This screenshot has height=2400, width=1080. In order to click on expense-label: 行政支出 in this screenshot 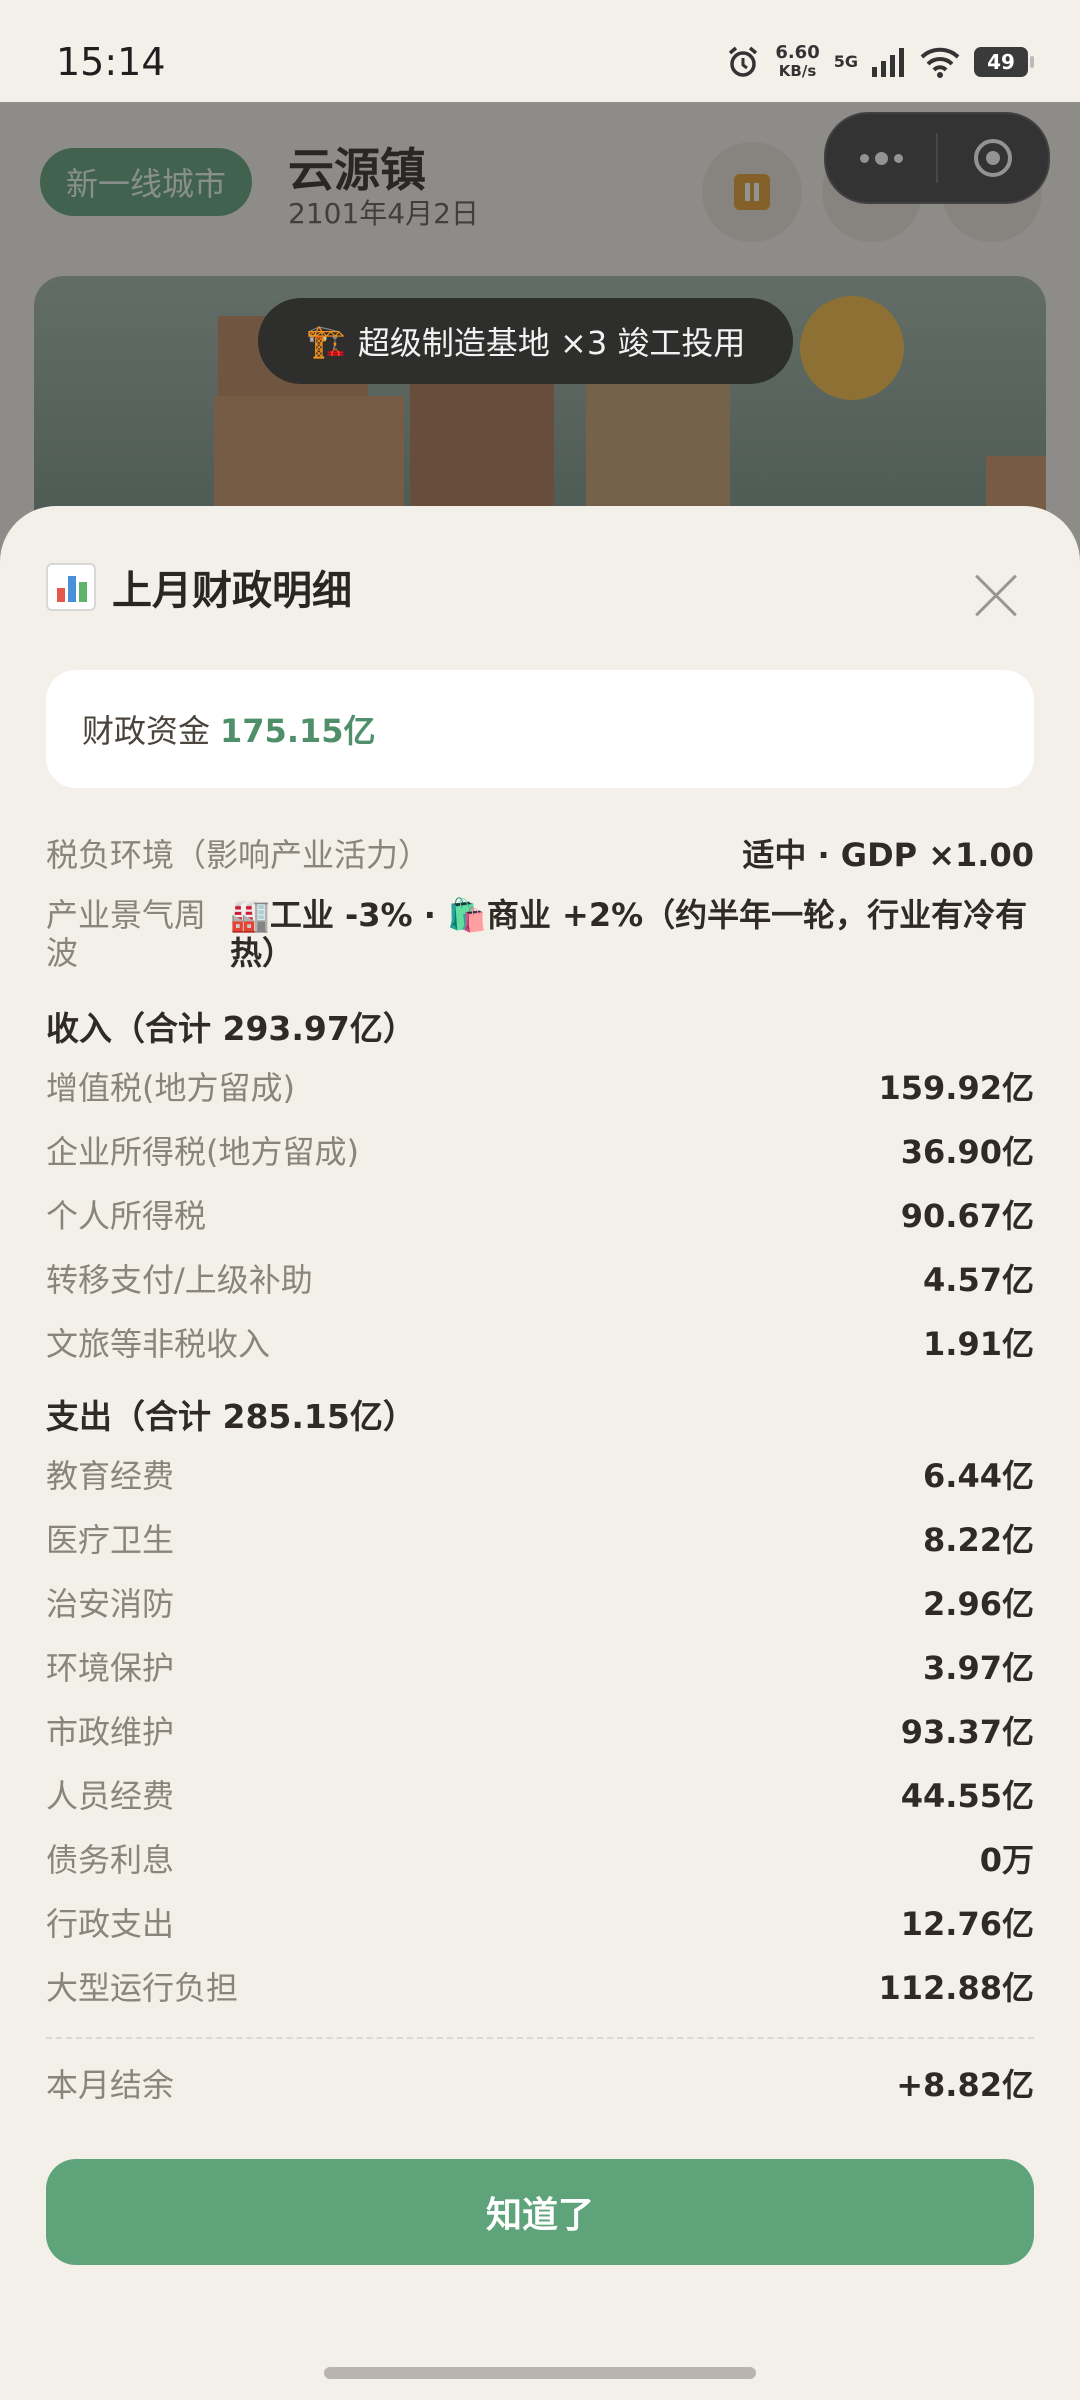, I will do `click(110, 1924)`.